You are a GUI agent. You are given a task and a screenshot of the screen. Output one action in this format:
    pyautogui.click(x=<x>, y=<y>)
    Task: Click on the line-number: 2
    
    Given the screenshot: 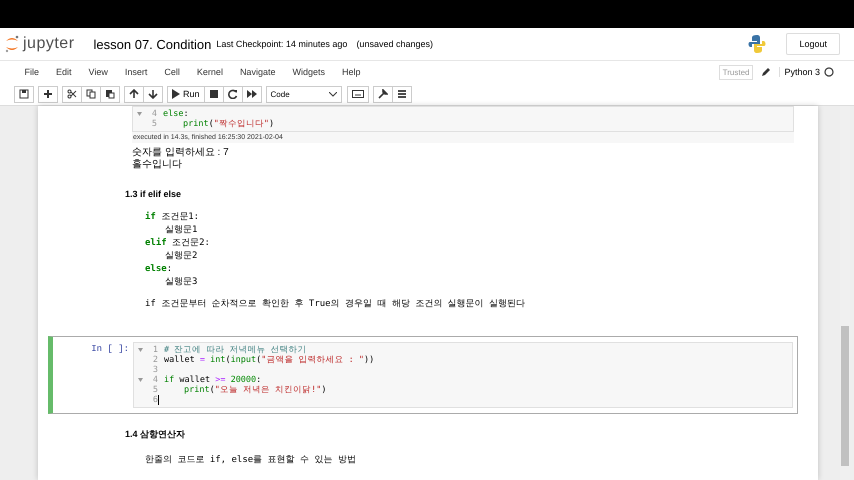 What is the action you would take?
    pyautogui.click(x=155, y=360)
    